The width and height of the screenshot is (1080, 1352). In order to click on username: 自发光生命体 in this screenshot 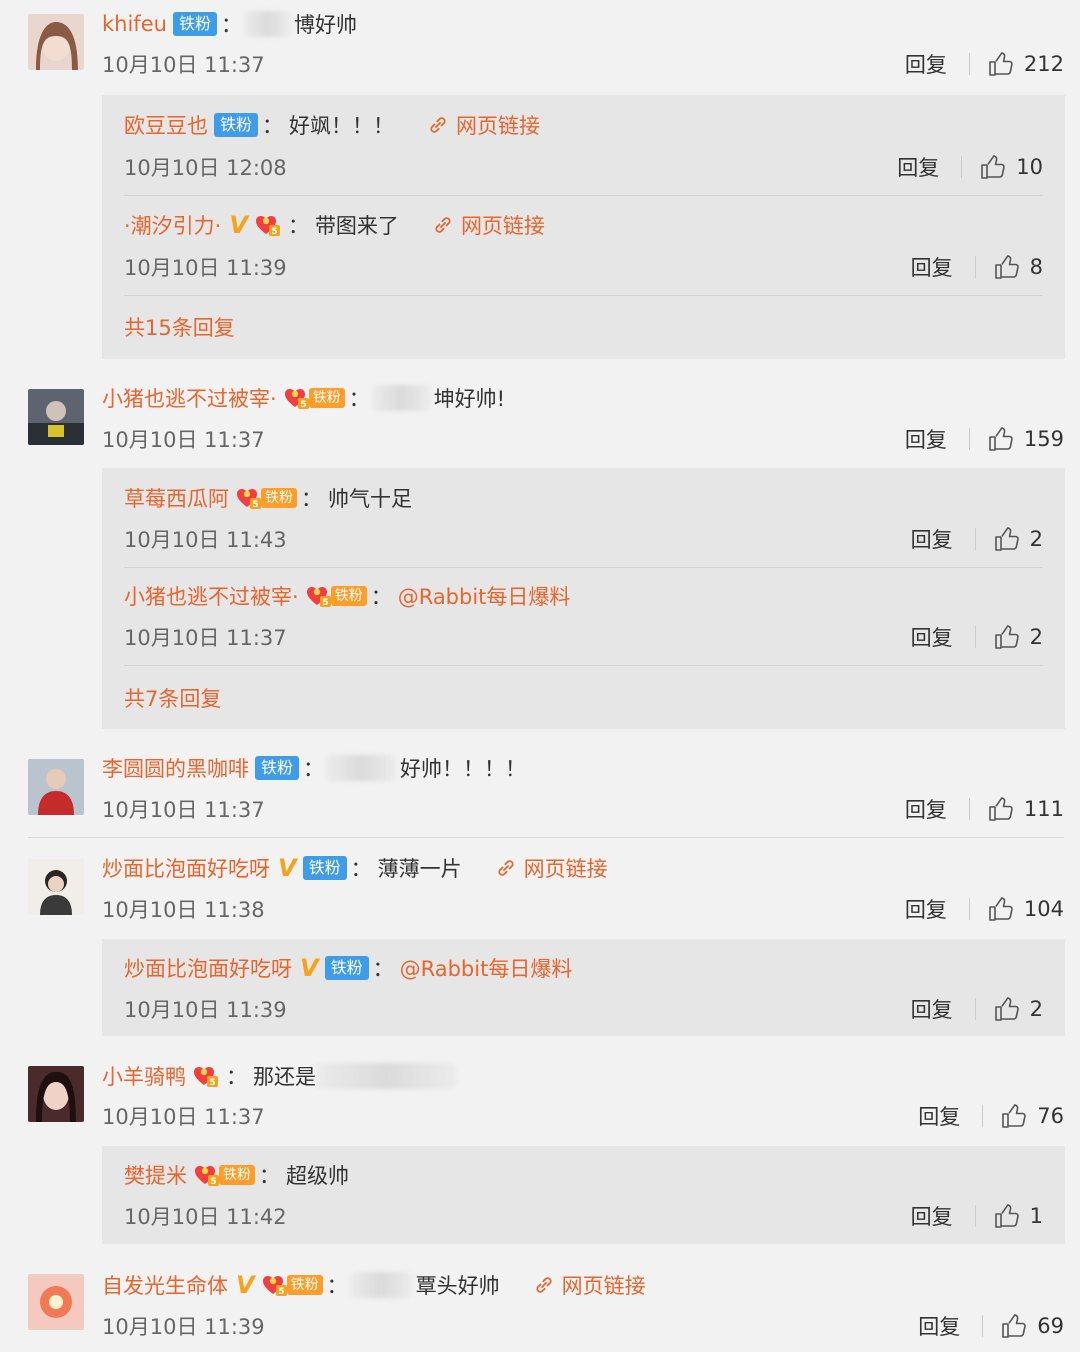, I will do `click(165, 1285)`.